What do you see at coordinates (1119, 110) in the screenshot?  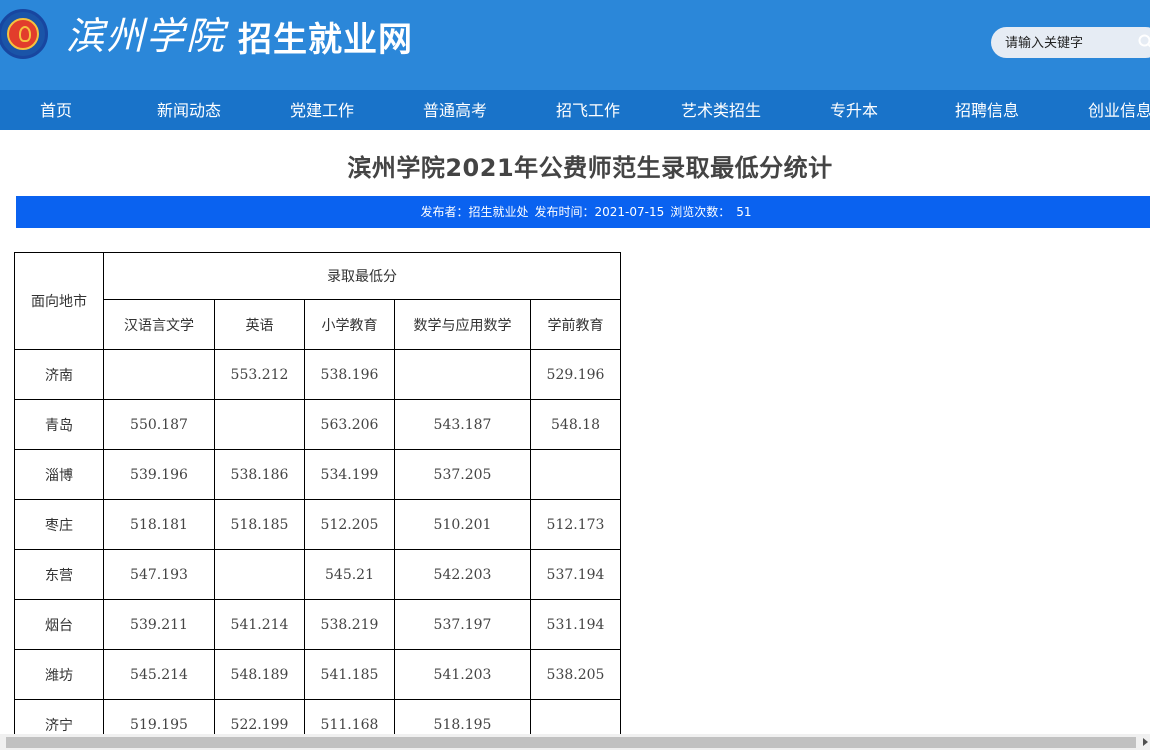 I see `nav-item-startup: 创业信息` at bounding box center [1119, 110].